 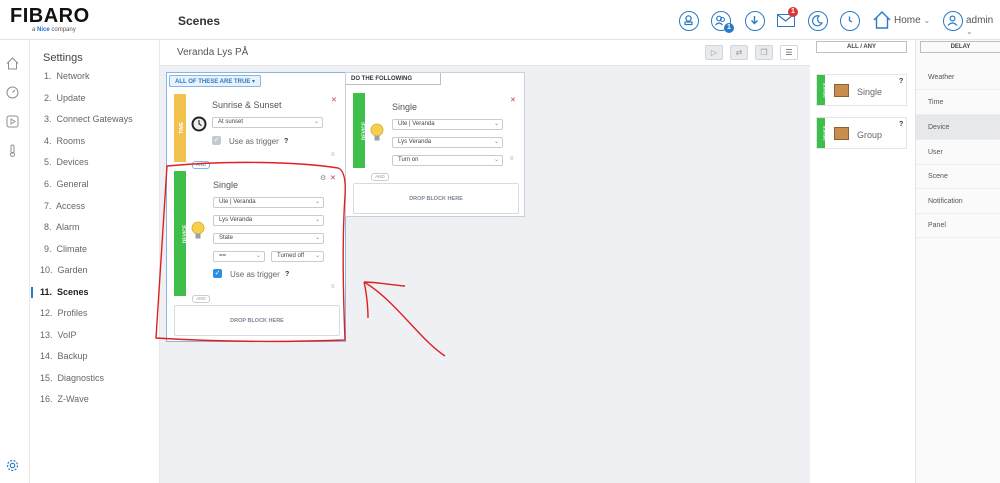 What do you see at coordinates (50, 20) in the screenshot?
I see `fibaro-logo: FIBARO a Nice company` at bounding box center [50, 20].